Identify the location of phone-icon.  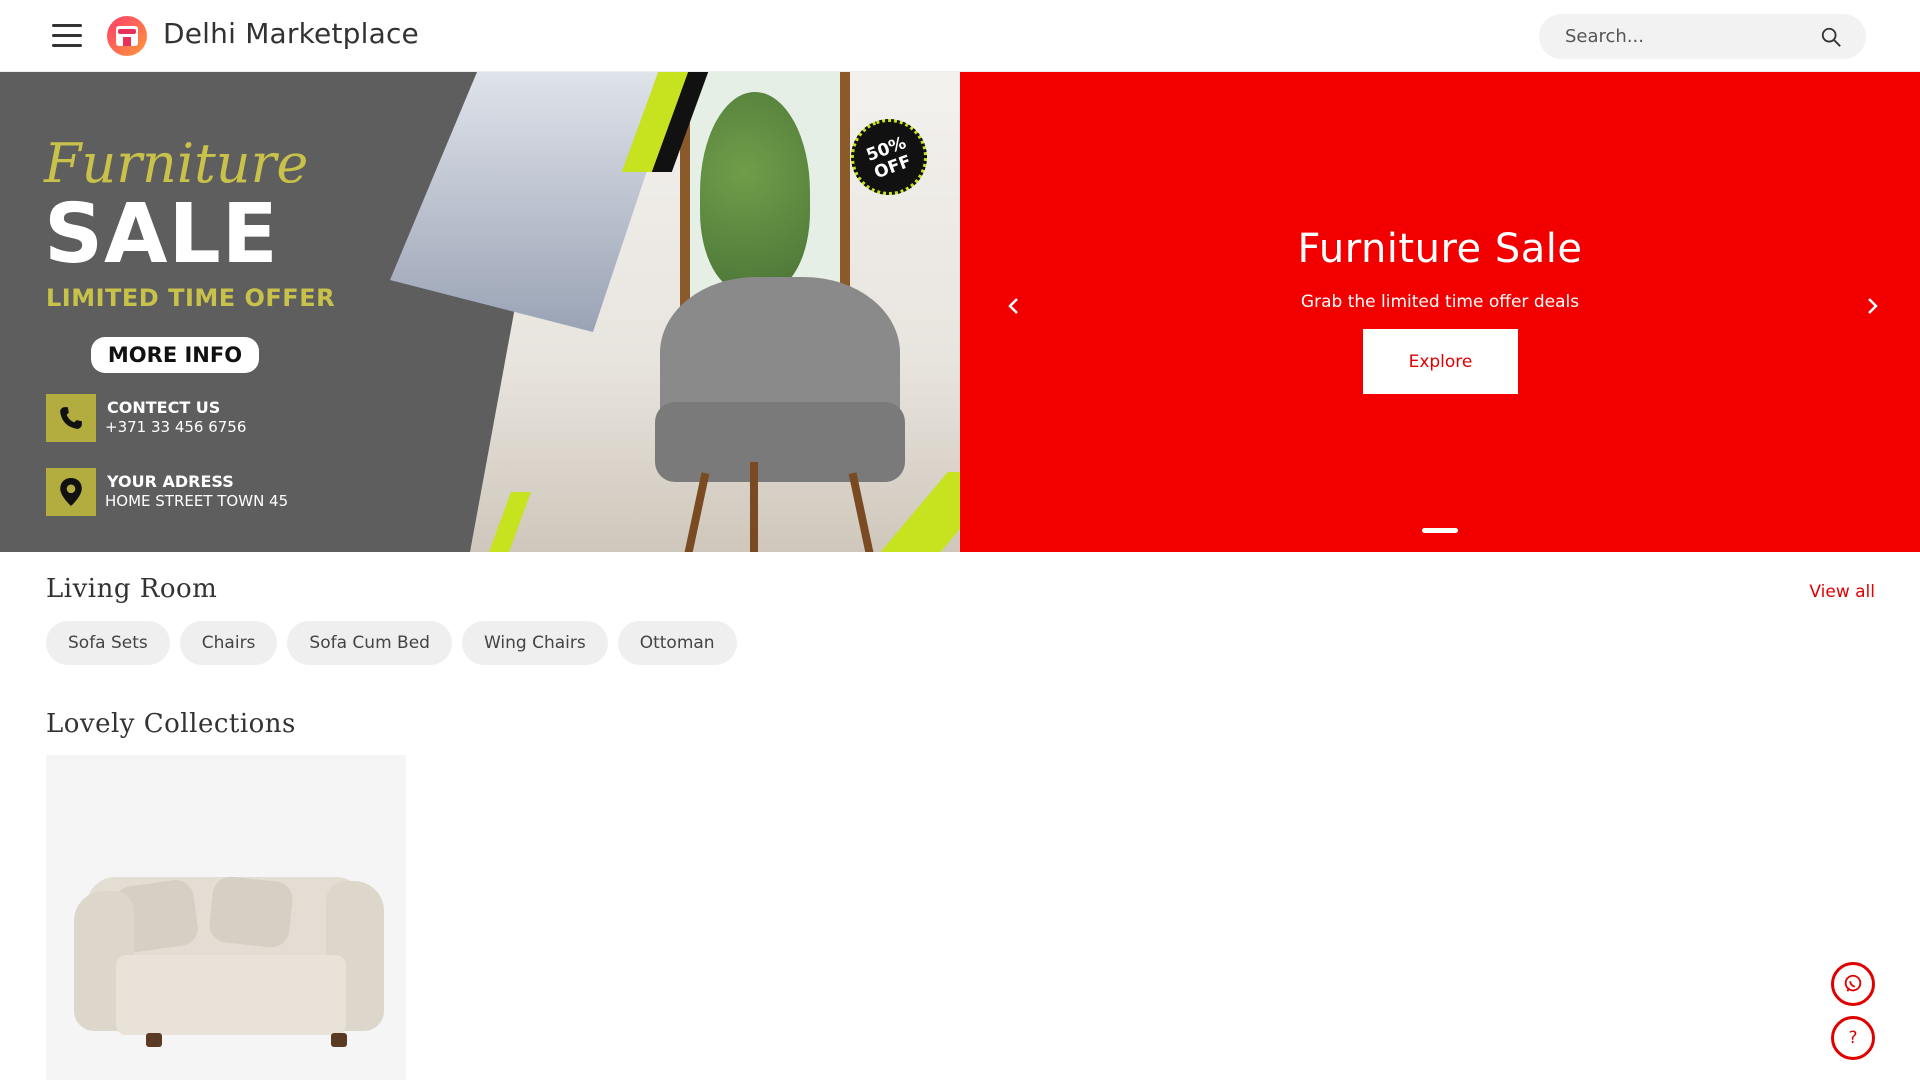
(71, 418).